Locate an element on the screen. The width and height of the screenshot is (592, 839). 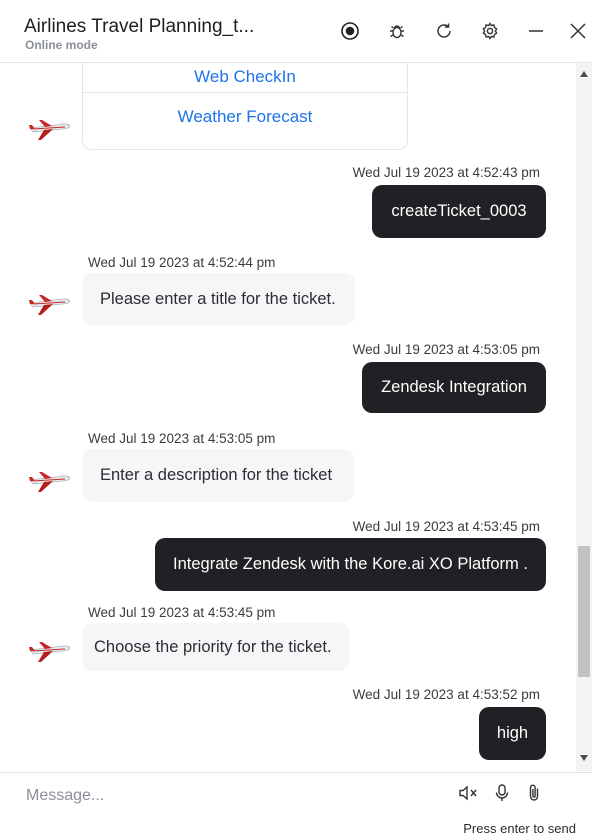
message-composer: Press enter to send is located at coordinates (296, 805).